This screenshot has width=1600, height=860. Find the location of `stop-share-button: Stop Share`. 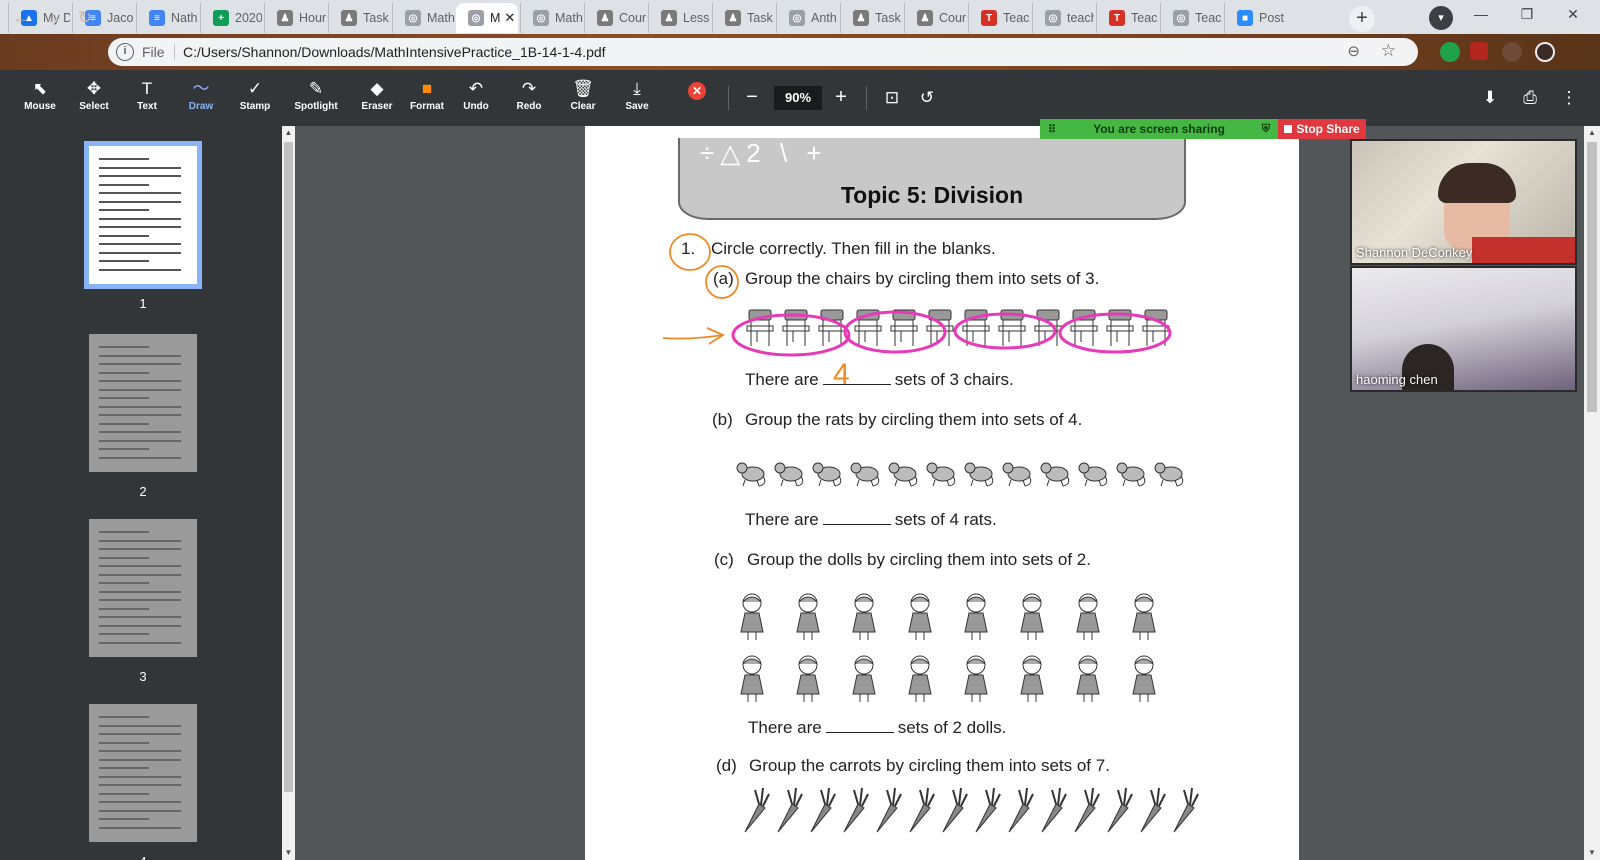

stop-share-button: Stop Share is located at coordinates (1322, 129).